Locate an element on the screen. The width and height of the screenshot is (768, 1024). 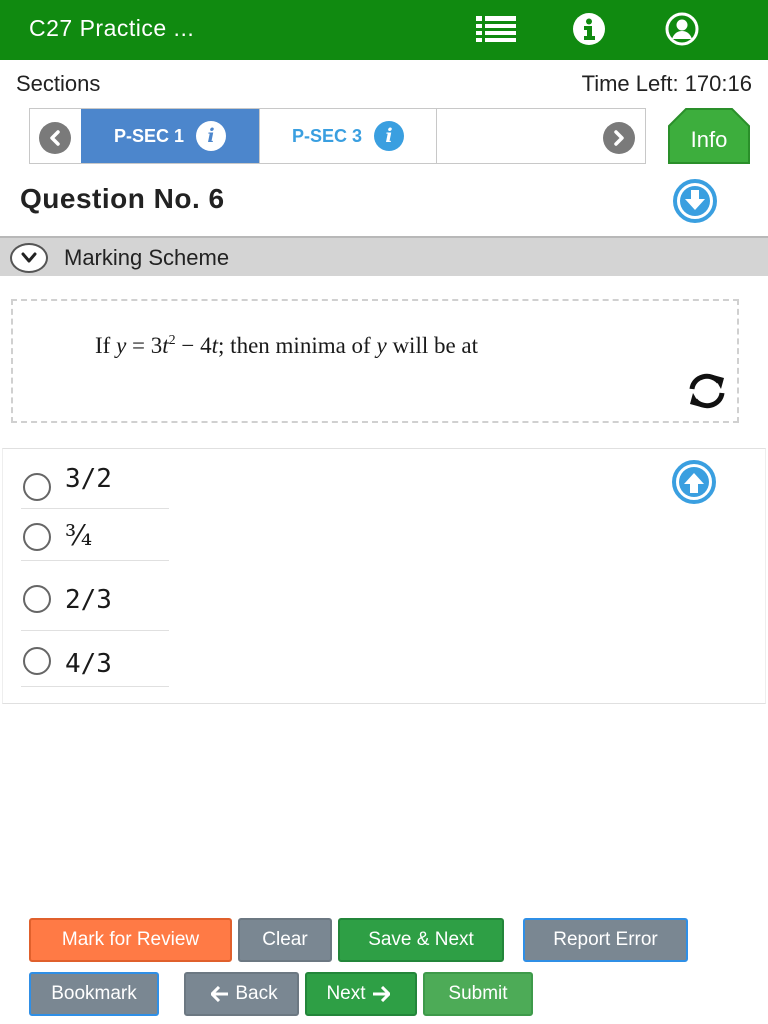
tab-label: P-SEC 1 is located at coordinates (149, 135).